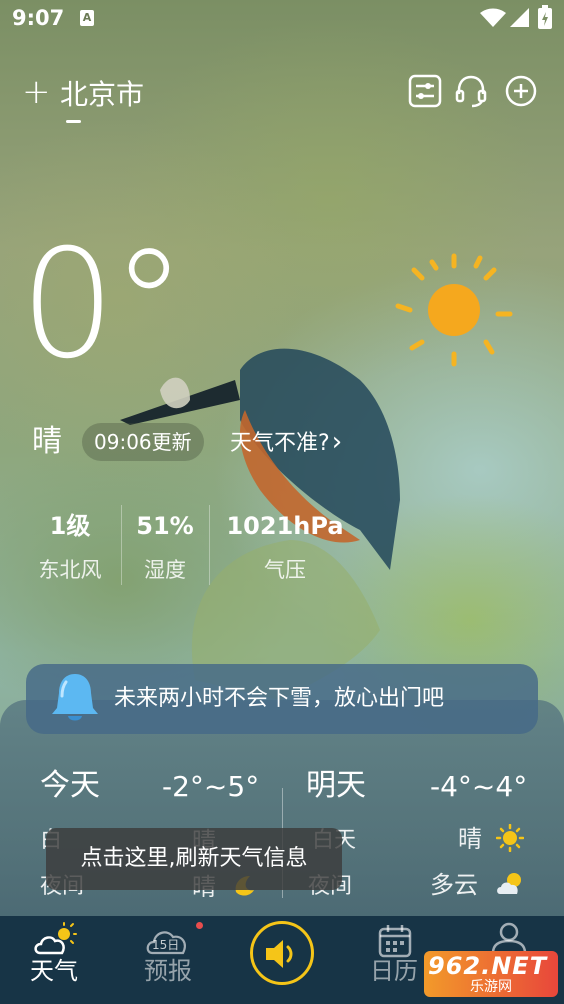 Image resolution: width=564 pixels, height=1004 pixels. What do you see at coordinates (75, 697) in the screenshot?
I see `bell-icon` at bounding box center [75, 697].